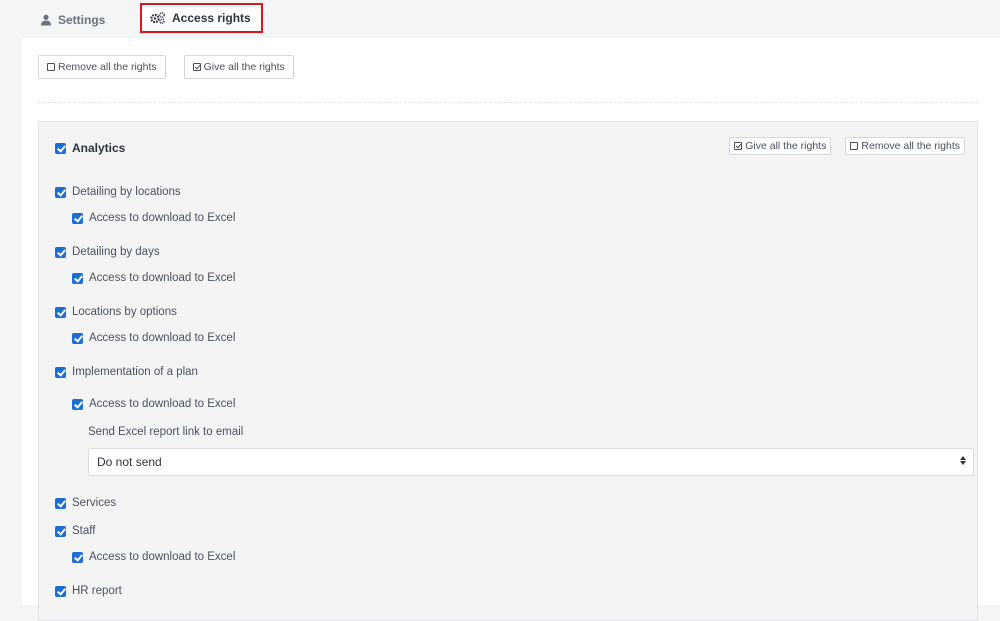 The width and height of the screenshot is (1000, 621). I want to click on tab-access-rights: Access rights, so click(201, 18).